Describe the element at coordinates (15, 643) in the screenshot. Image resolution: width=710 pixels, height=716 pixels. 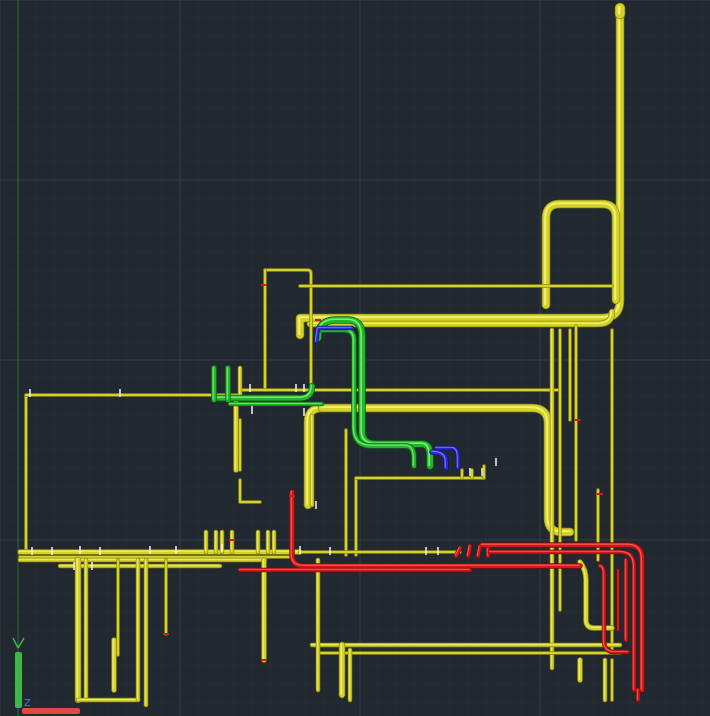
I see `ucs-y-arrow-left` at that location.